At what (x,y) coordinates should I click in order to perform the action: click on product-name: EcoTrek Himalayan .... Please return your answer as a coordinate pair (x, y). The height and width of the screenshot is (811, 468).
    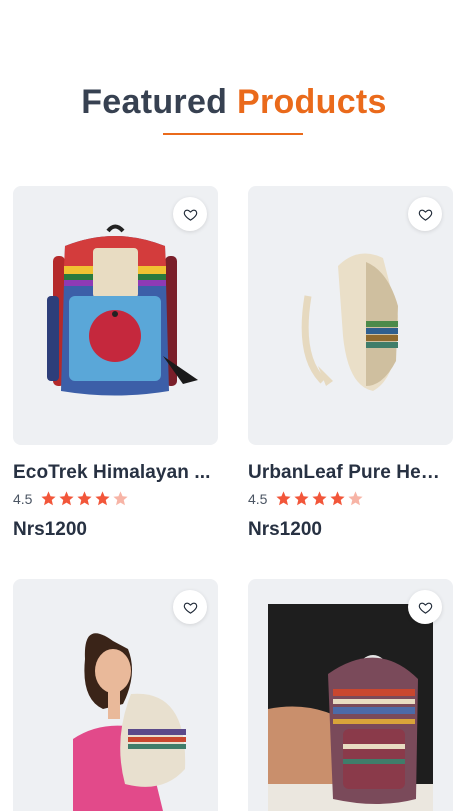
    Looking at the image, I should click on (115, 473).